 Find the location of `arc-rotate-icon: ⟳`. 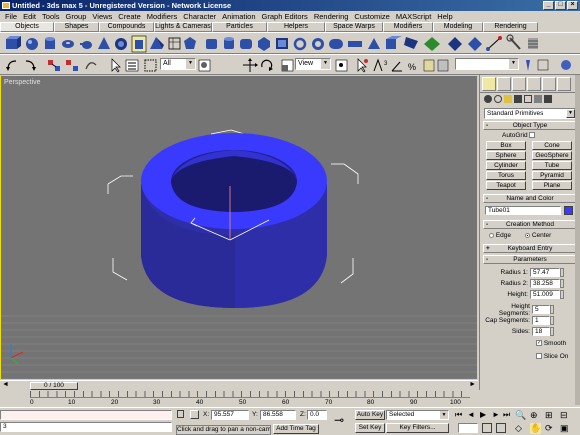

arc-rotate-icon: ⟳ is located at coordinates (549, 428).